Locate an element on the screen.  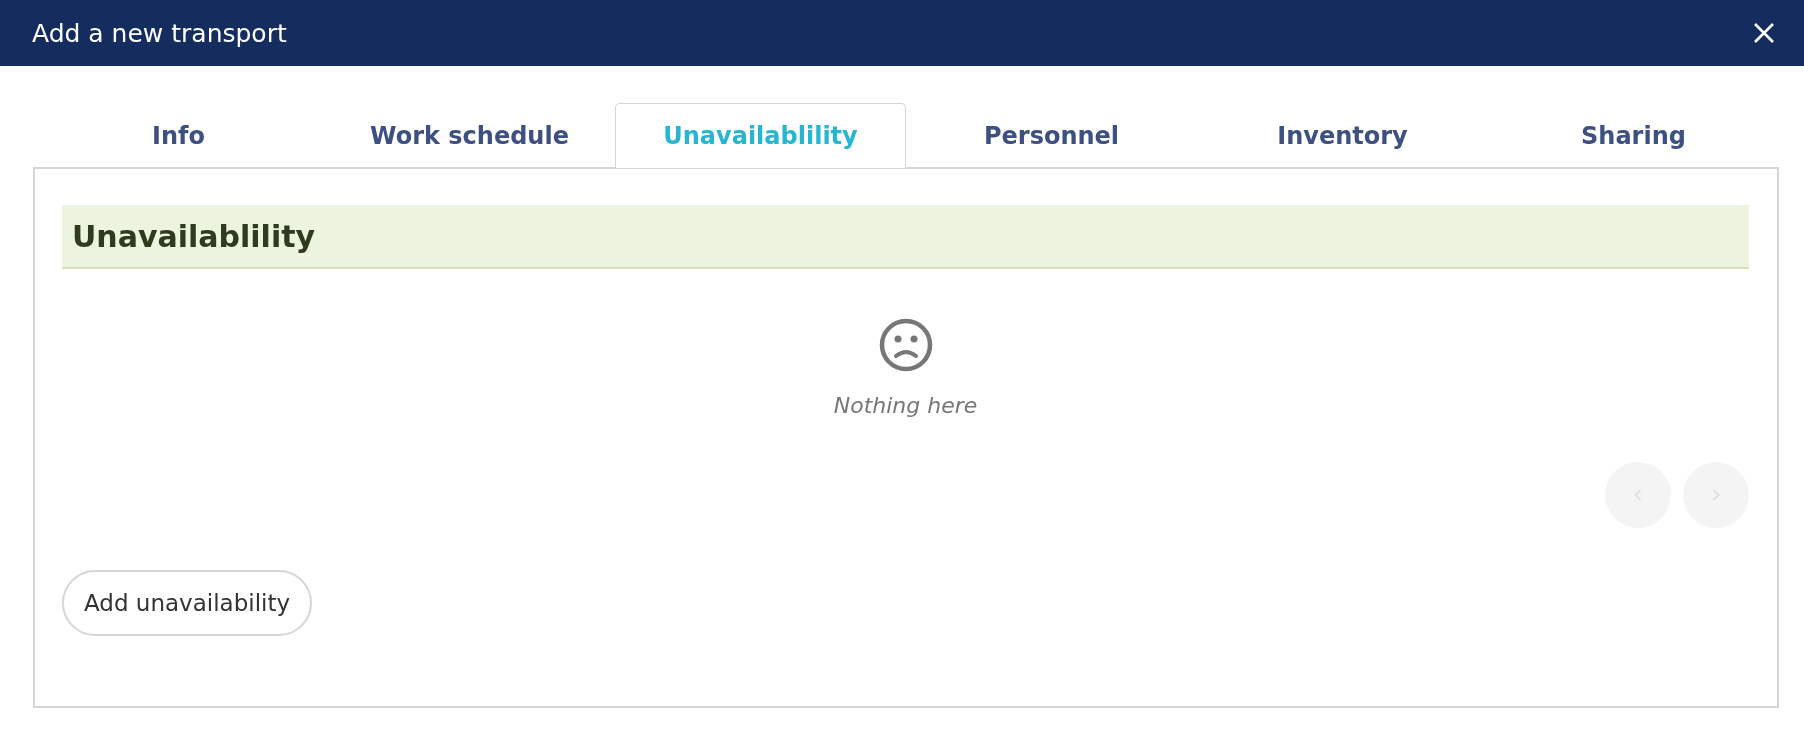
section-title: Unavailablility is located at coordinates (194, 236).